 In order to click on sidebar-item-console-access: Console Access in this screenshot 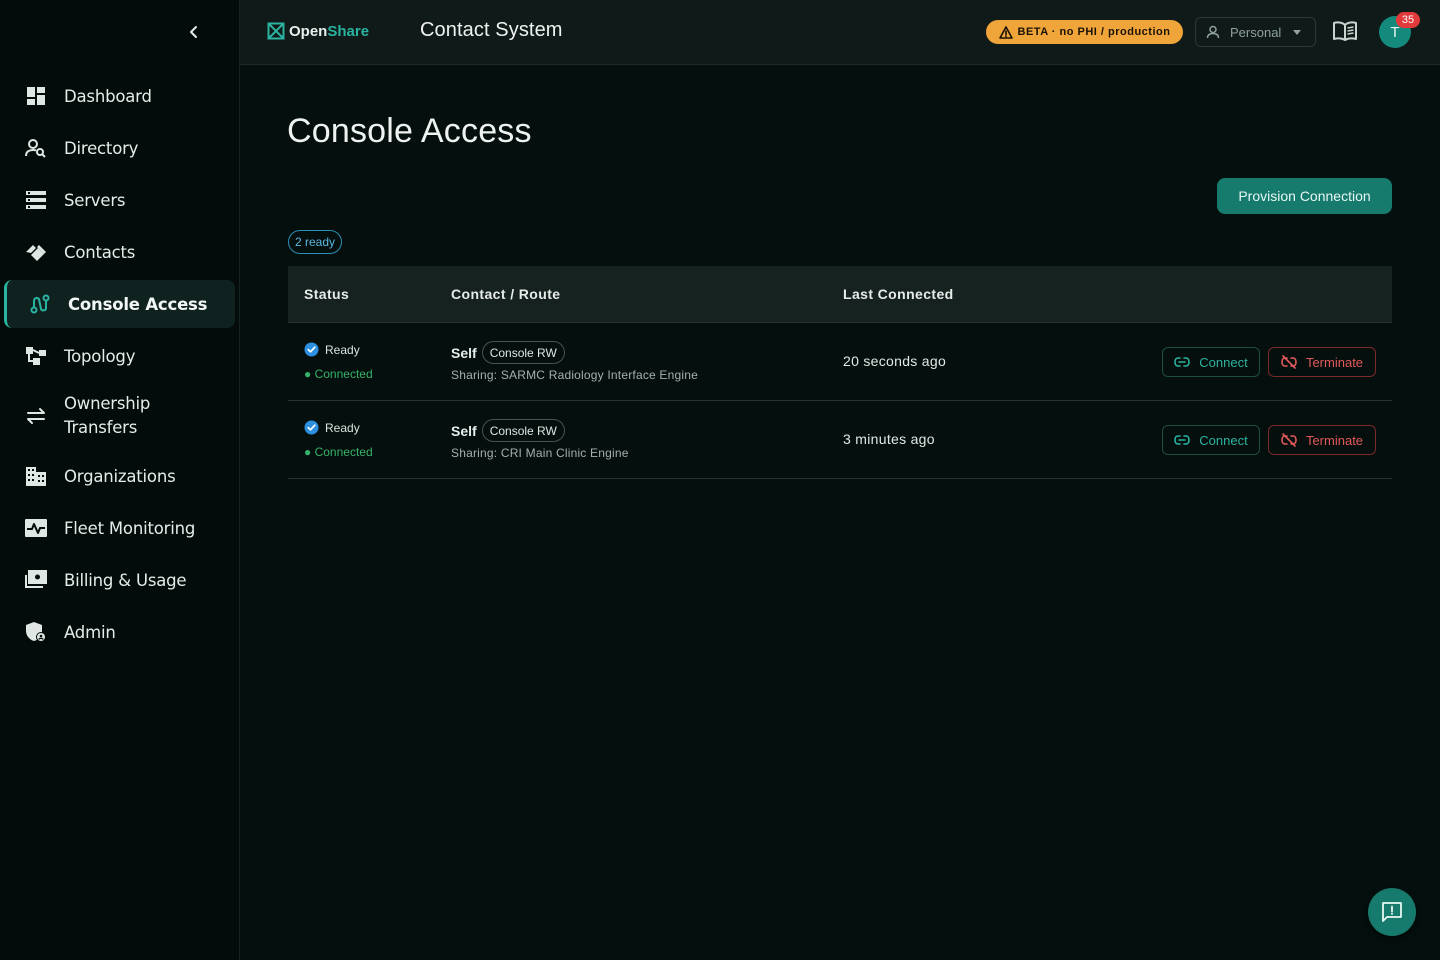, I will do `click(119, 304)`.